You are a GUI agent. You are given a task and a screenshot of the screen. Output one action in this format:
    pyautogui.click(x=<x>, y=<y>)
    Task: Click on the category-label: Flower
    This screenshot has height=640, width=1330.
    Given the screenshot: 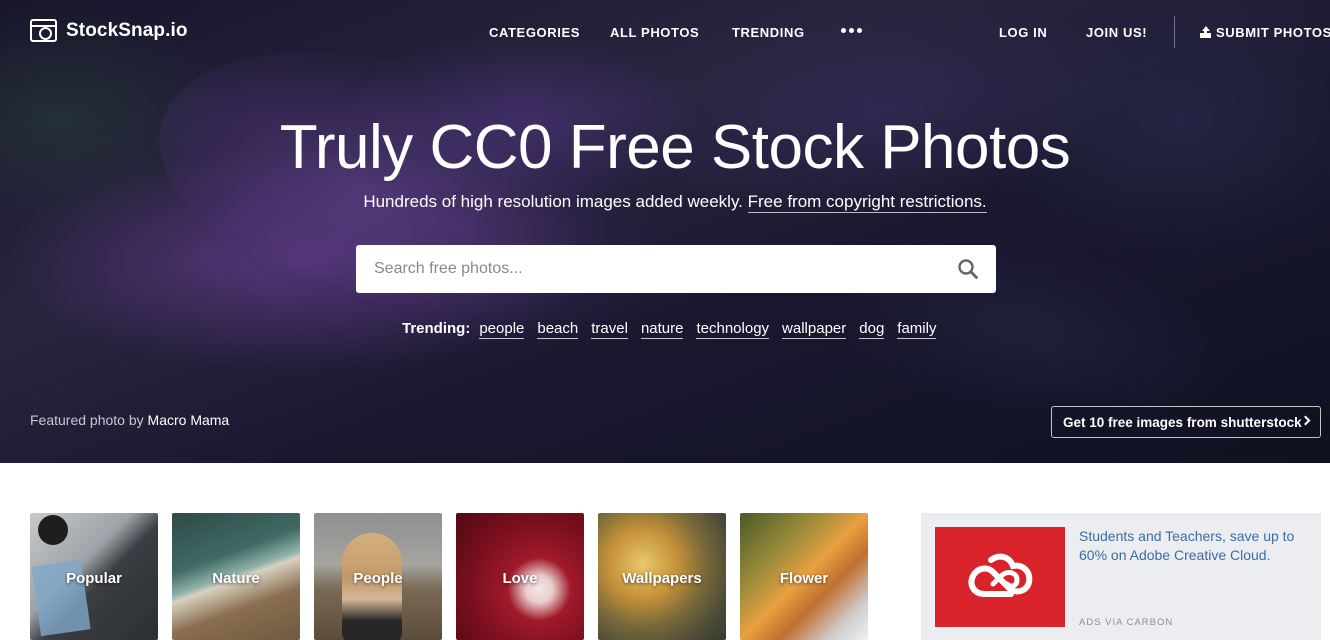 What is the action you would take?
    pyautogui.click(x=804, y=578)
    